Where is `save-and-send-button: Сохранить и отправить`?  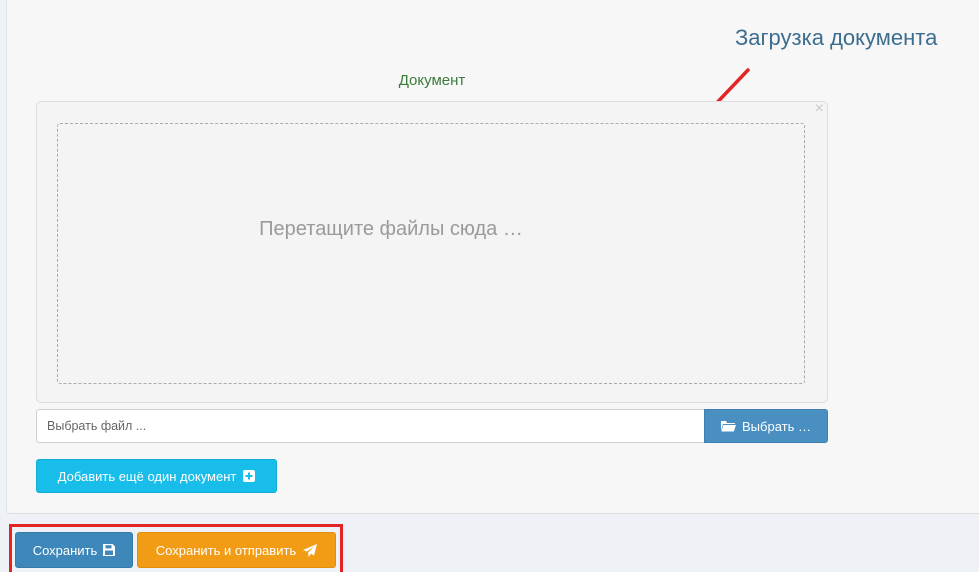
save-and-send-button: Сохранить и отправить is located at coordinates (236, 550).